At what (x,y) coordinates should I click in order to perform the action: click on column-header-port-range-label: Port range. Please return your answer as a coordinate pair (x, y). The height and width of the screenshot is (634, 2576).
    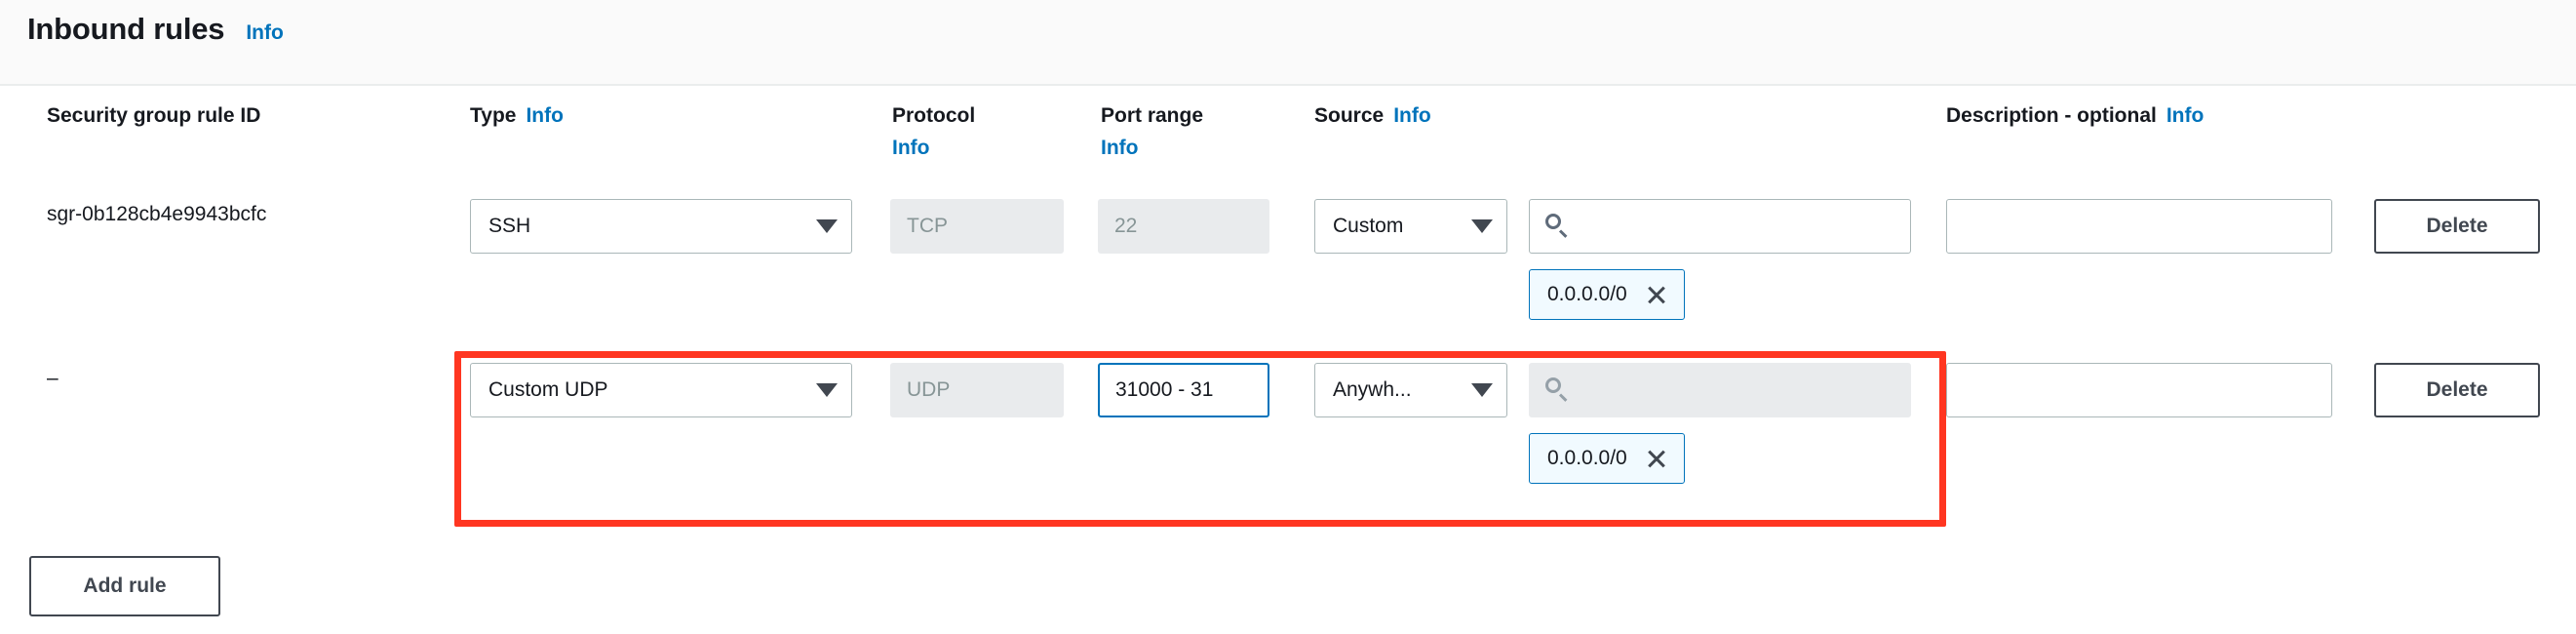
    Looking at the image, I should click on (1152, 116).